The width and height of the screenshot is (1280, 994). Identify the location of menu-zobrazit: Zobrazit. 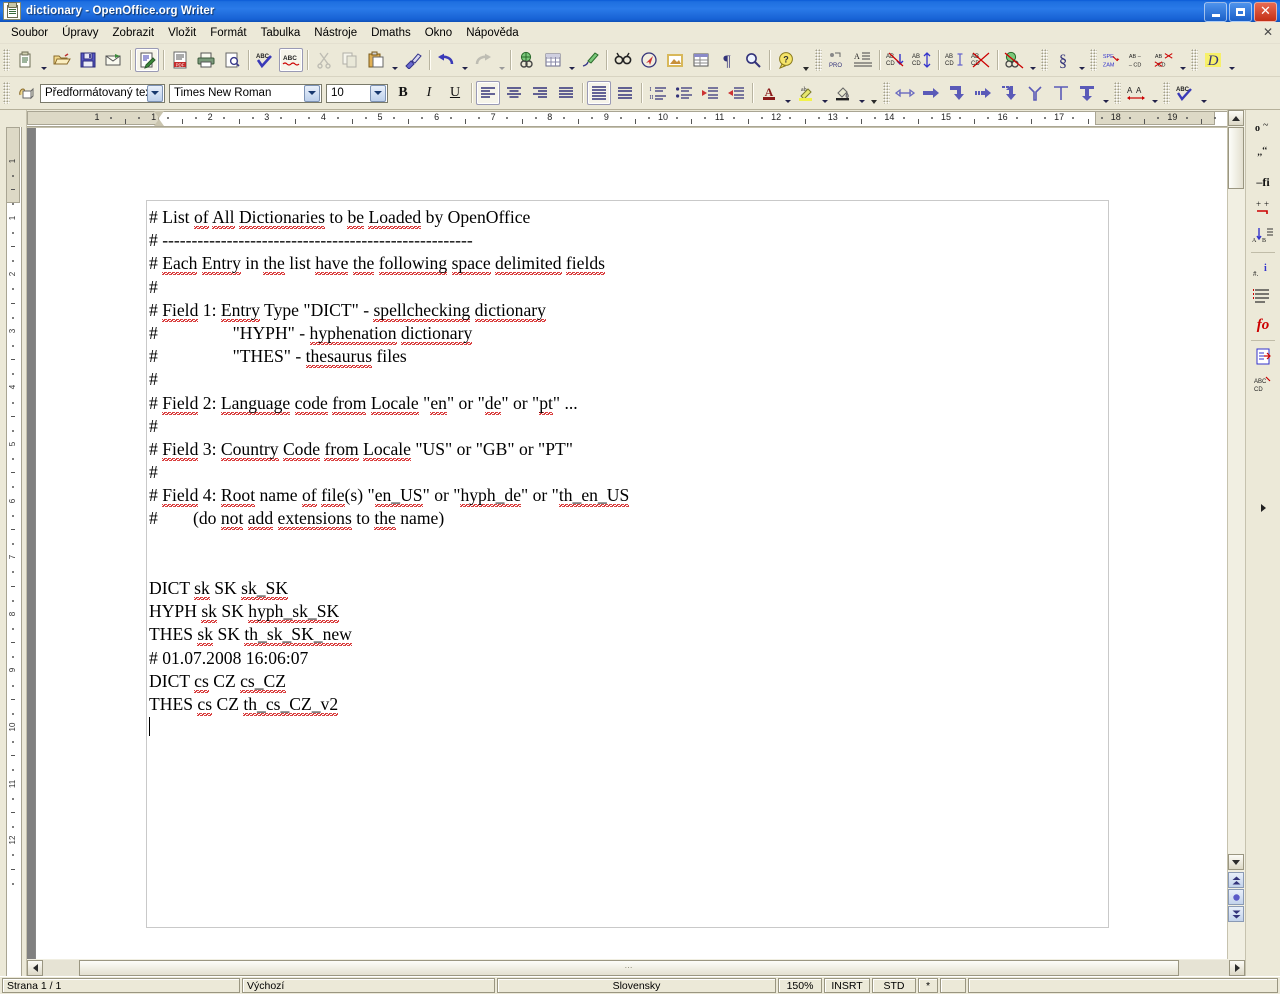
(134, 33).